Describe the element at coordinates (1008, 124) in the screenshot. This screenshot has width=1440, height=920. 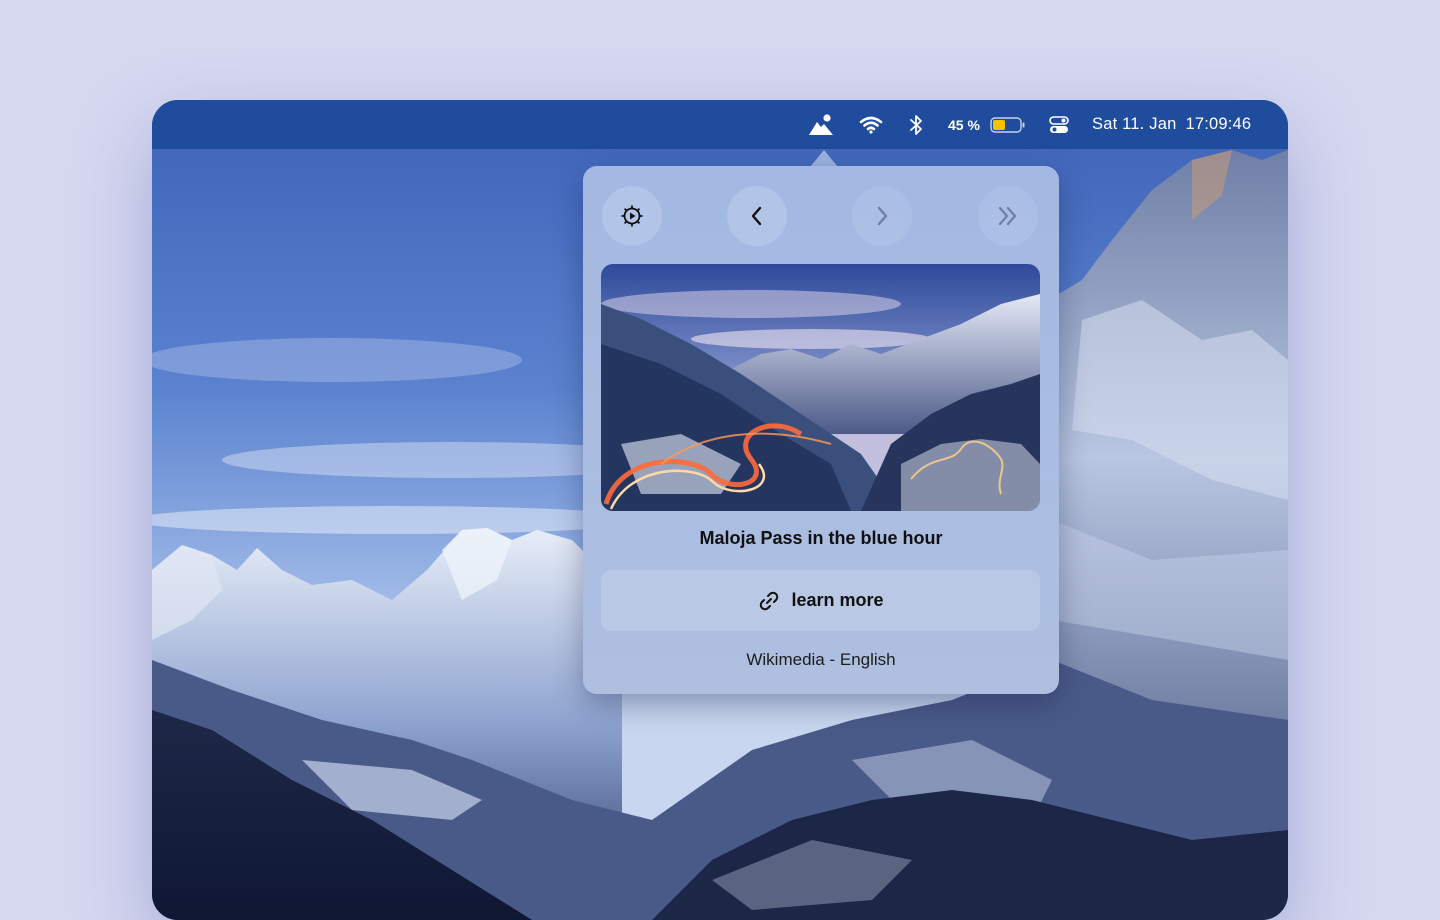
I see `battery-icon` at that location.